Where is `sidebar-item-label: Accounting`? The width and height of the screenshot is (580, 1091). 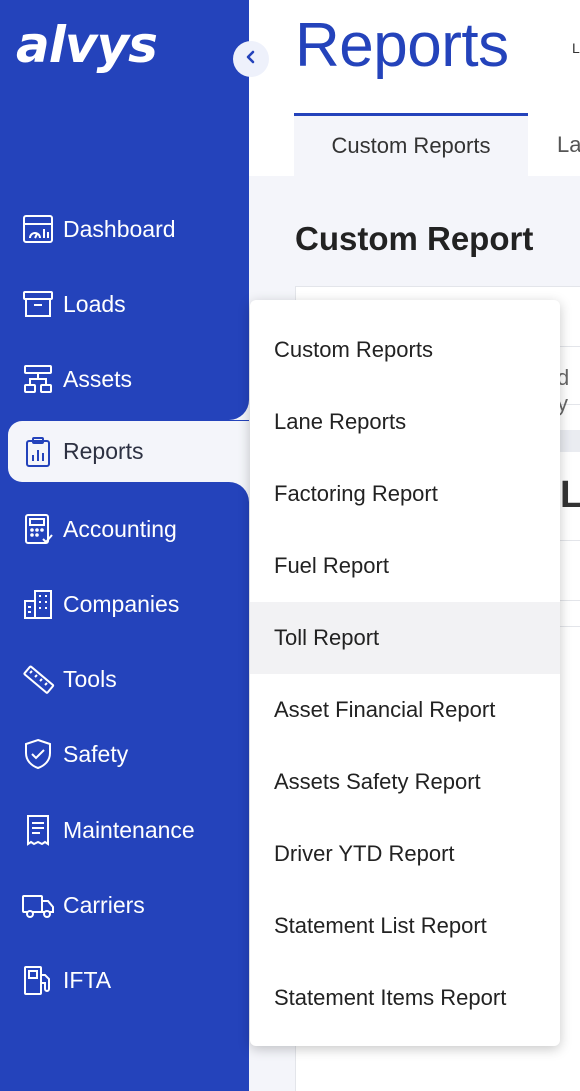 sidebar-item-label: Accounting is located at coordinates (120, 528).